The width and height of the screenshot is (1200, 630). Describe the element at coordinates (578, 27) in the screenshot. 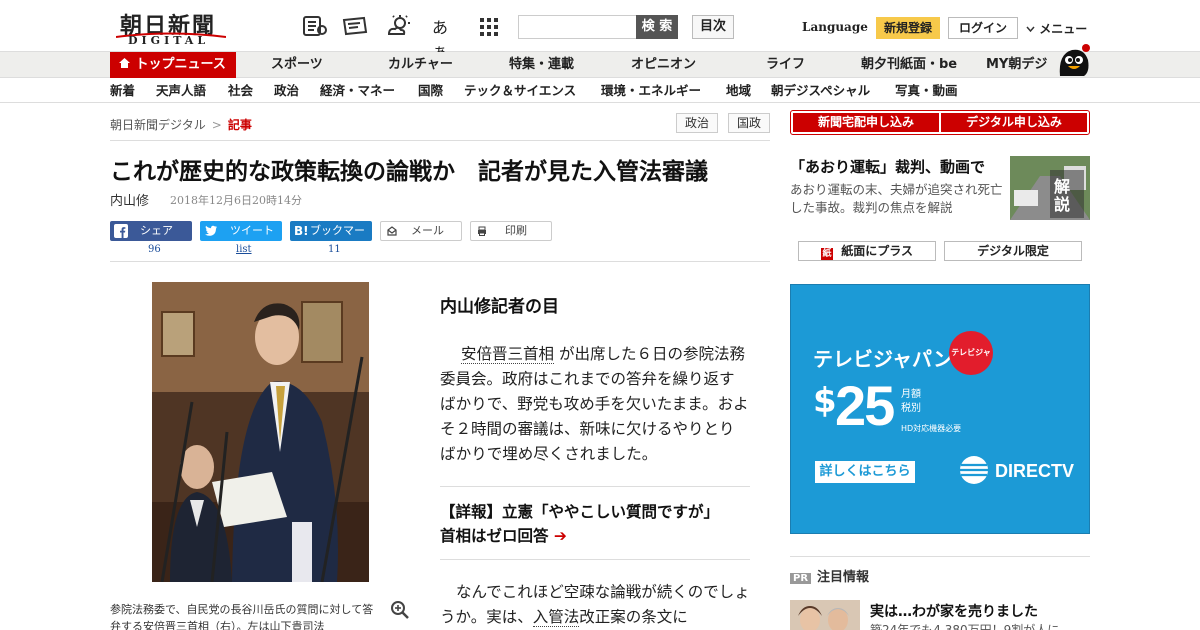

I see `search-input` at that location.